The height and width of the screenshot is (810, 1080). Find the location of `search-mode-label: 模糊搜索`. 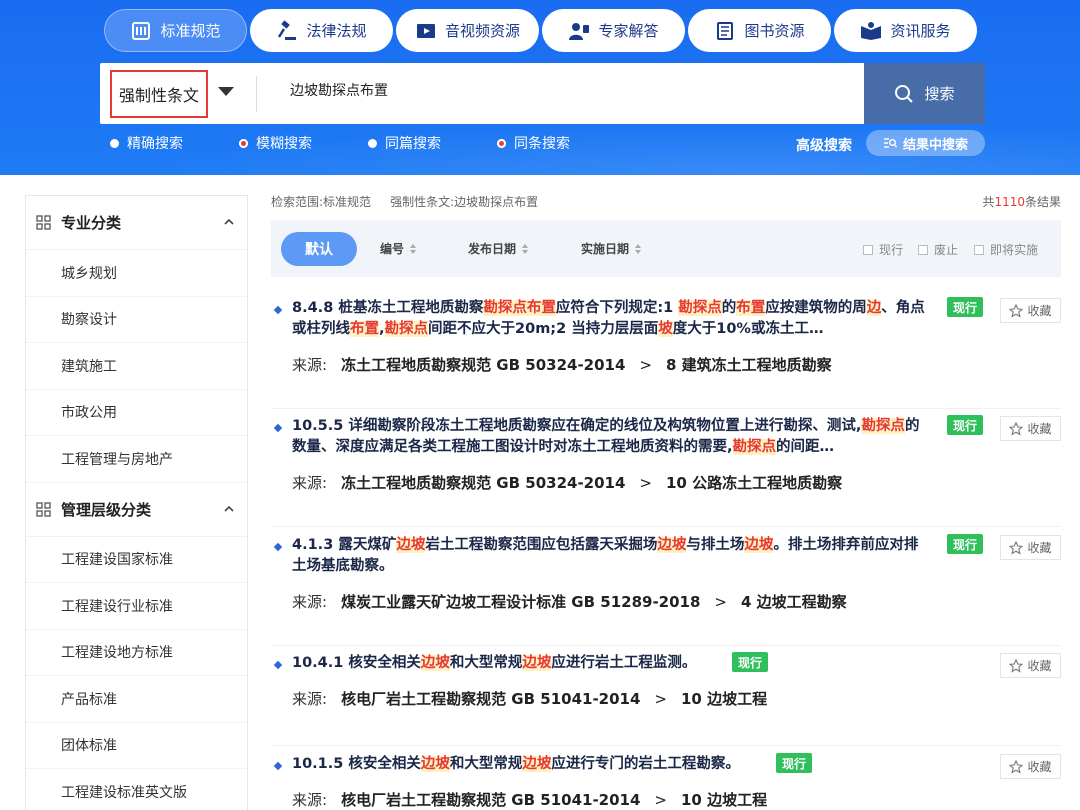

search-mode-label: 模糊搜索 is located at coordinates (284, 144).